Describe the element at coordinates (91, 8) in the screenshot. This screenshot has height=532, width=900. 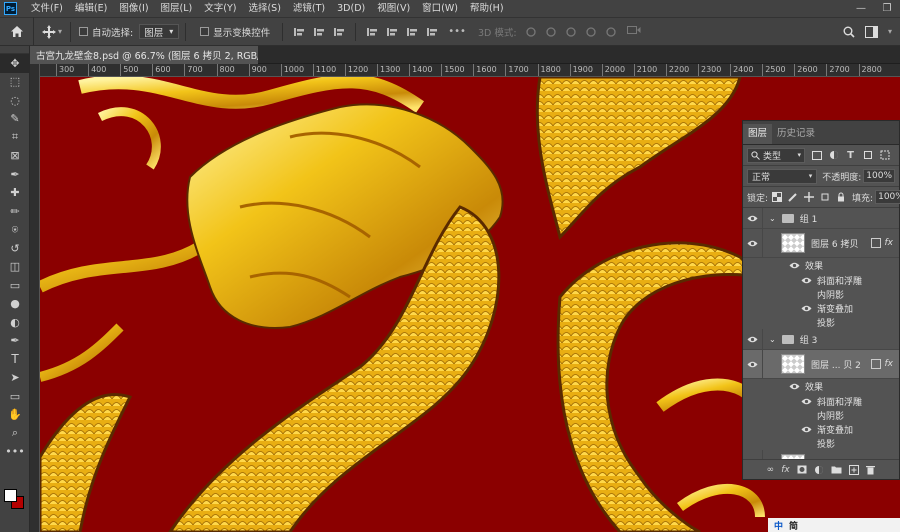
I see `menu-item: 编辑(E)` at that location.